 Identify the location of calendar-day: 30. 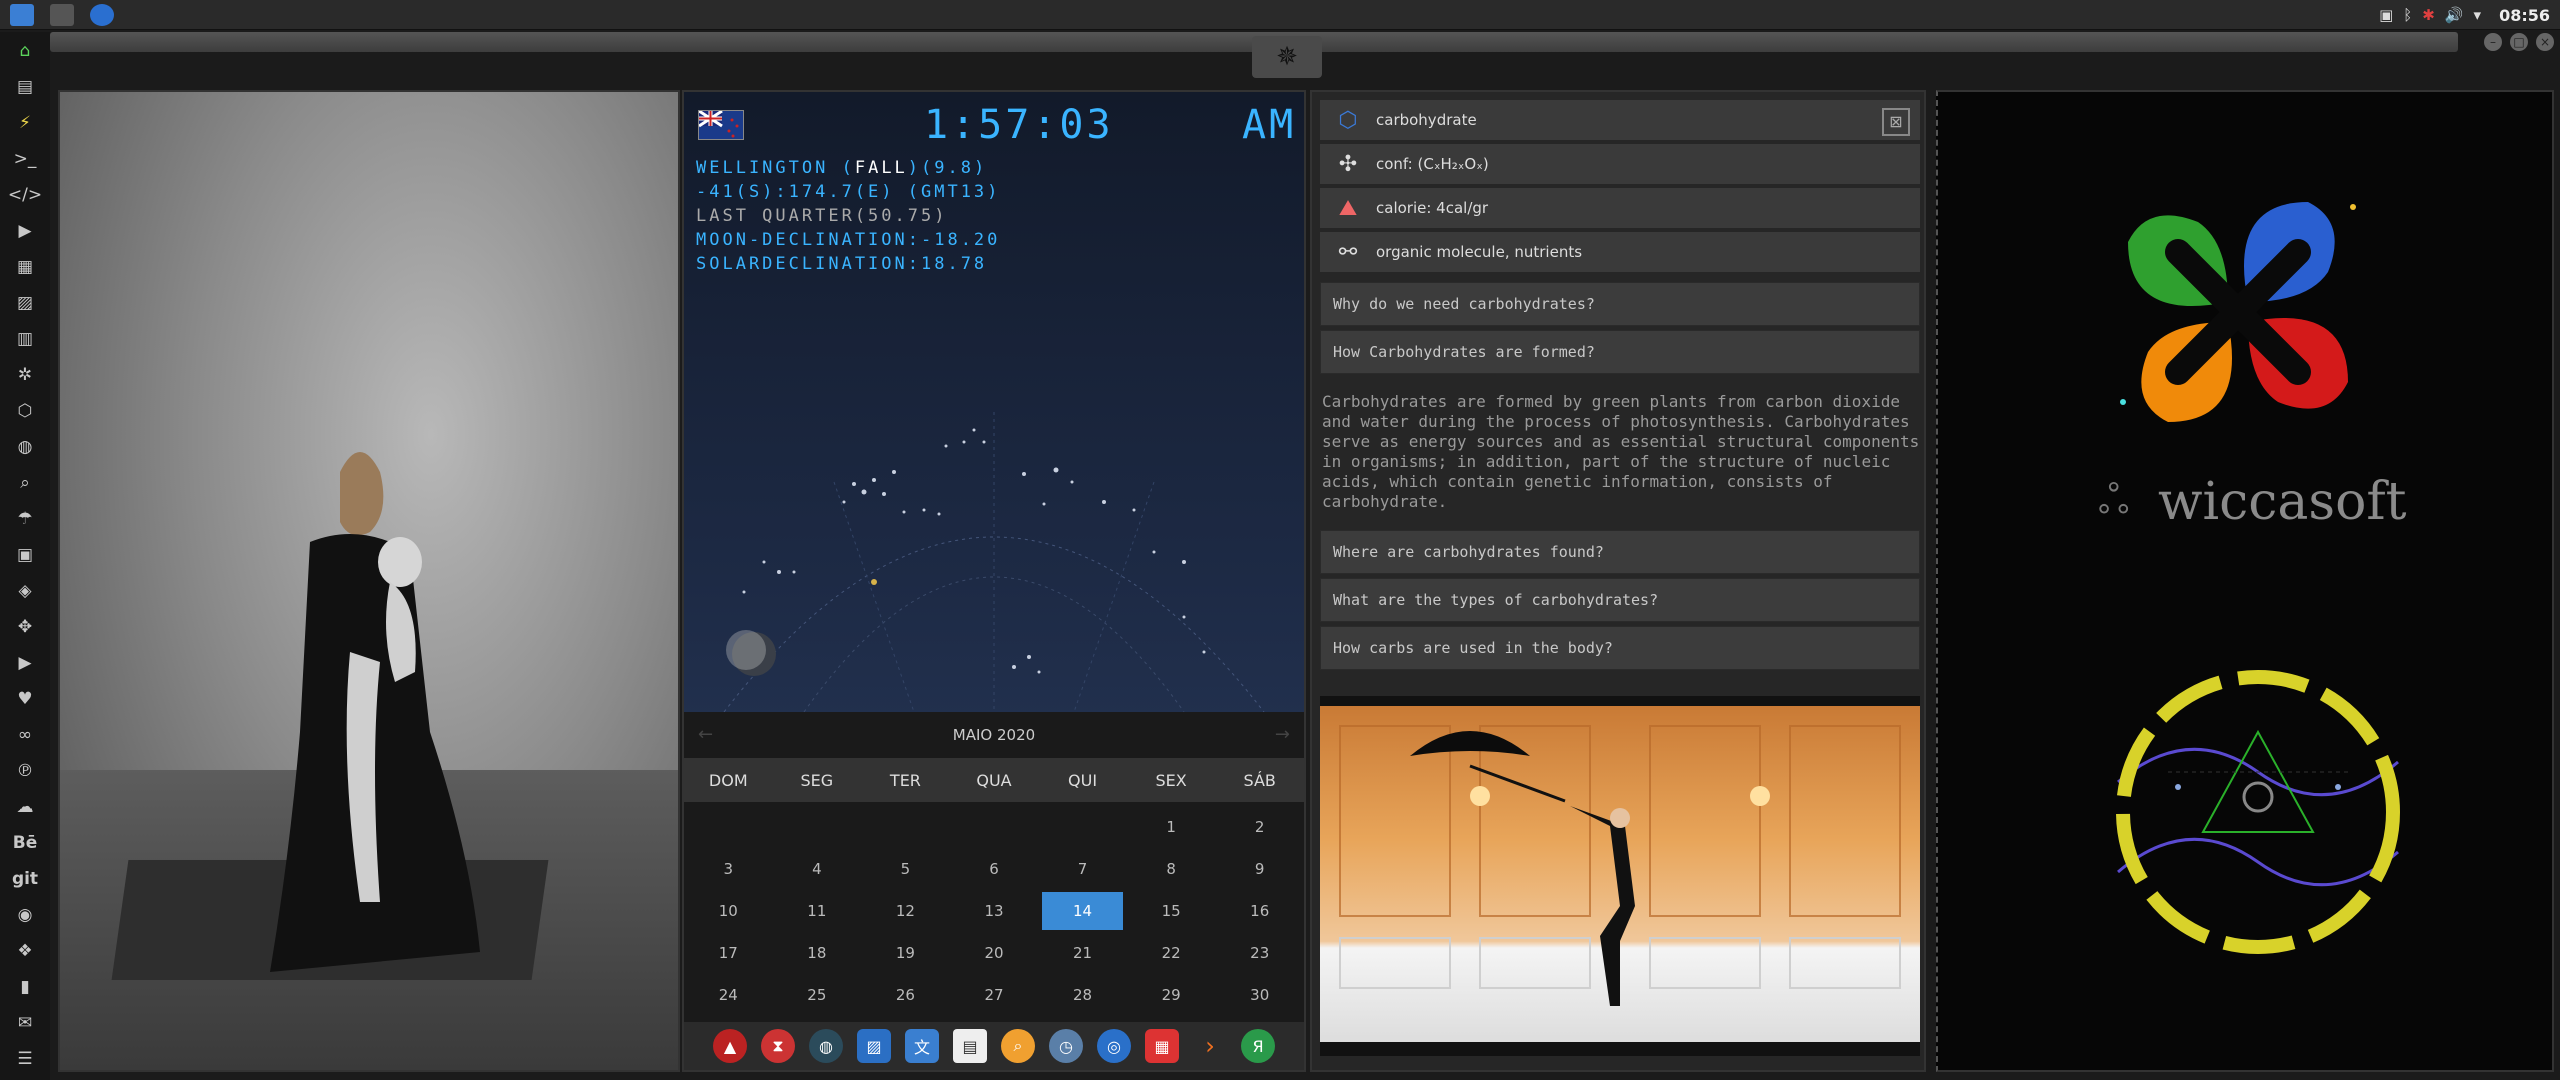
(1259, 995).